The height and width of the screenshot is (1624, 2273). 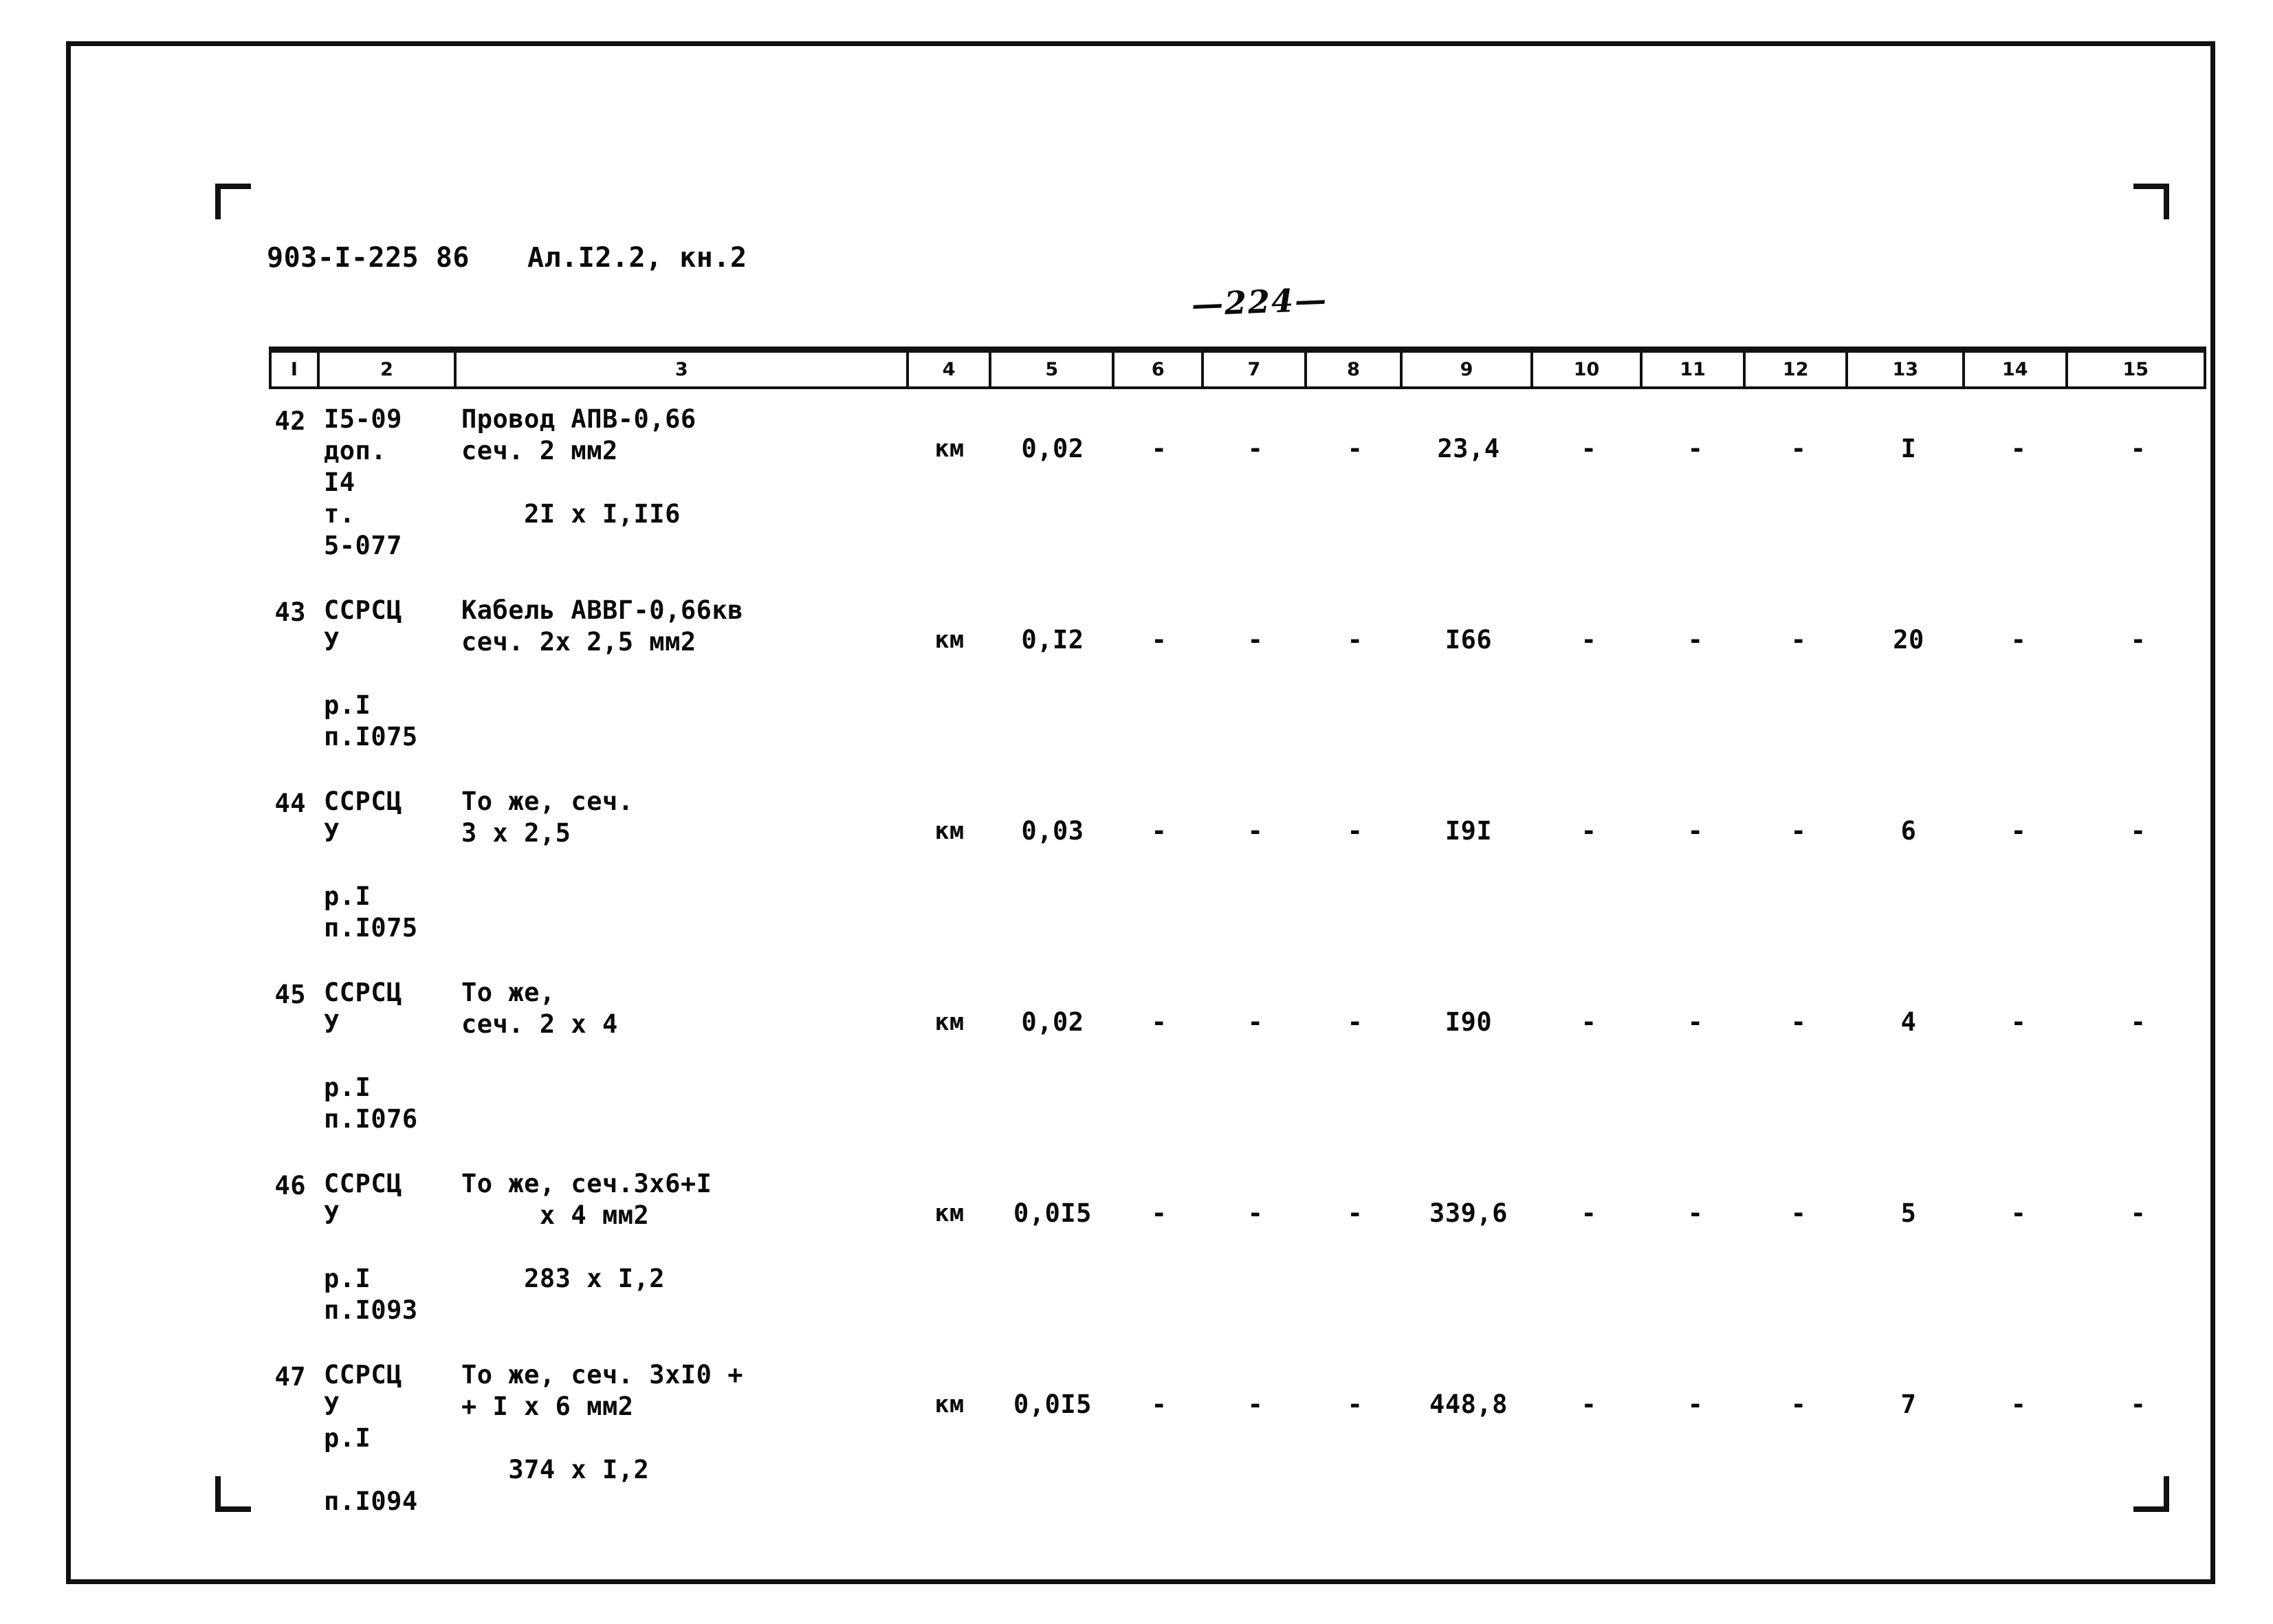 I want to click on cell-item-number: 42, so click(x=290, y=421).